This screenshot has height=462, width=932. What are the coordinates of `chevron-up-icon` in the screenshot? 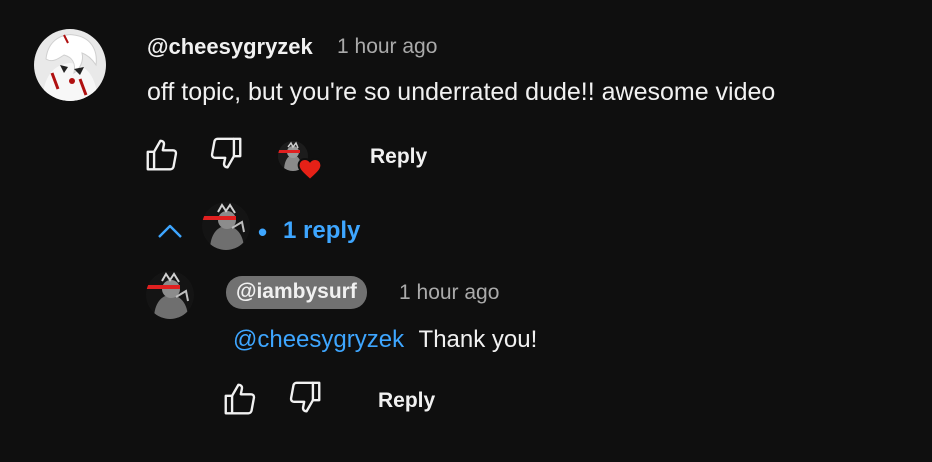 It's located at (170, 233).